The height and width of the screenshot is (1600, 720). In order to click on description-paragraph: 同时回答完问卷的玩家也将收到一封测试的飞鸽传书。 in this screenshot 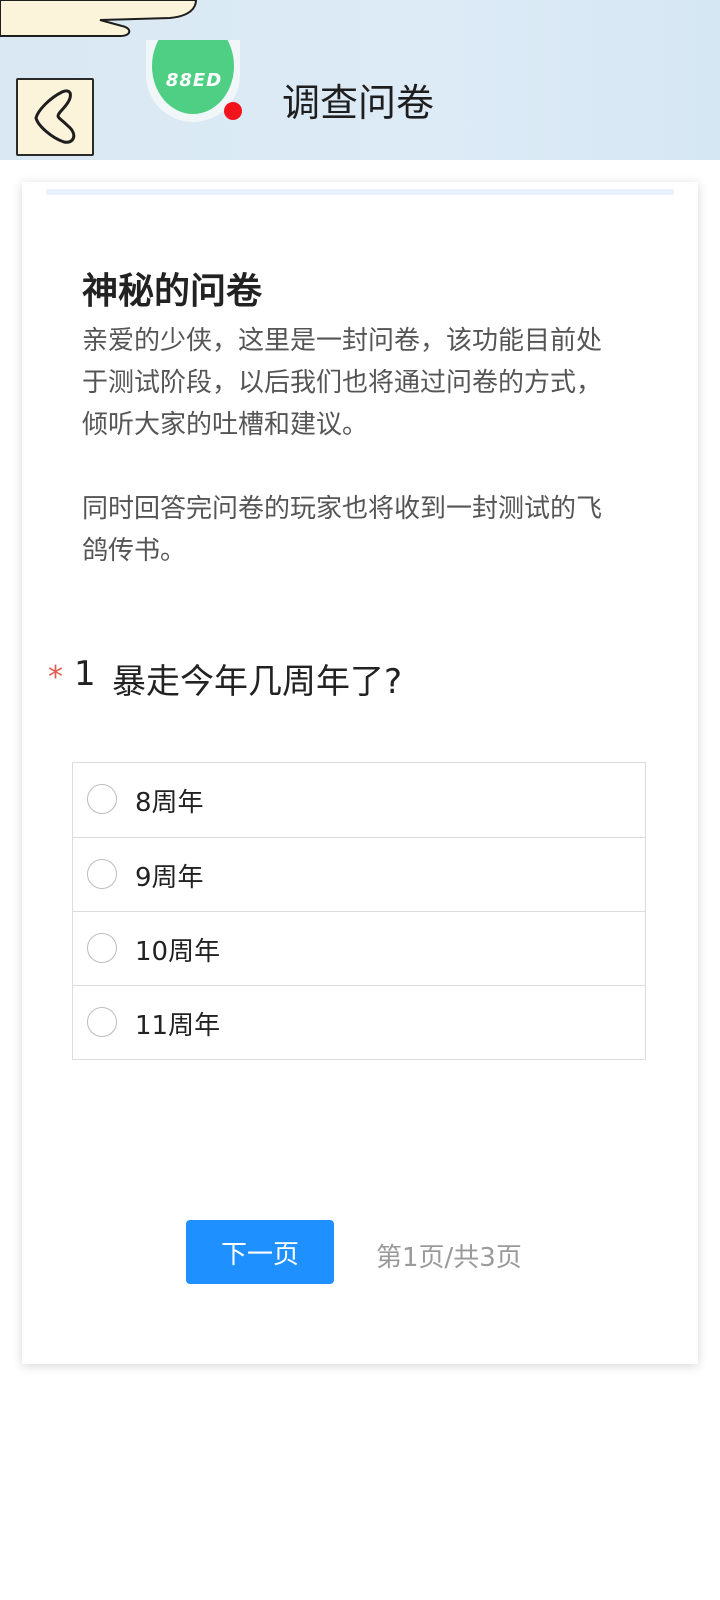, I will do `click(342, 530)`.